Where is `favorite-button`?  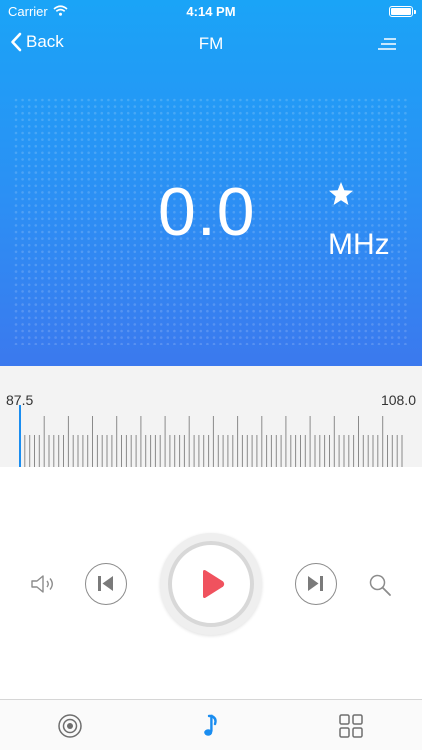
favorite-button is located at coordinates (341, 194).